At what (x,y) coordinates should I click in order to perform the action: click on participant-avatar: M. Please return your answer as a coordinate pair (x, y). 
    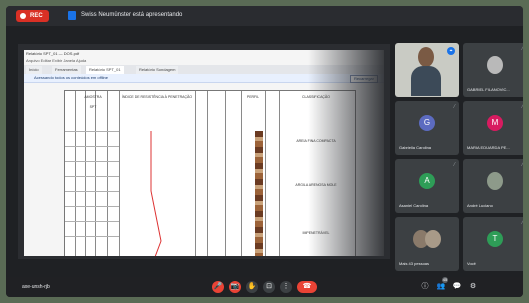
    Looking at the image, I should click on (495, 123).